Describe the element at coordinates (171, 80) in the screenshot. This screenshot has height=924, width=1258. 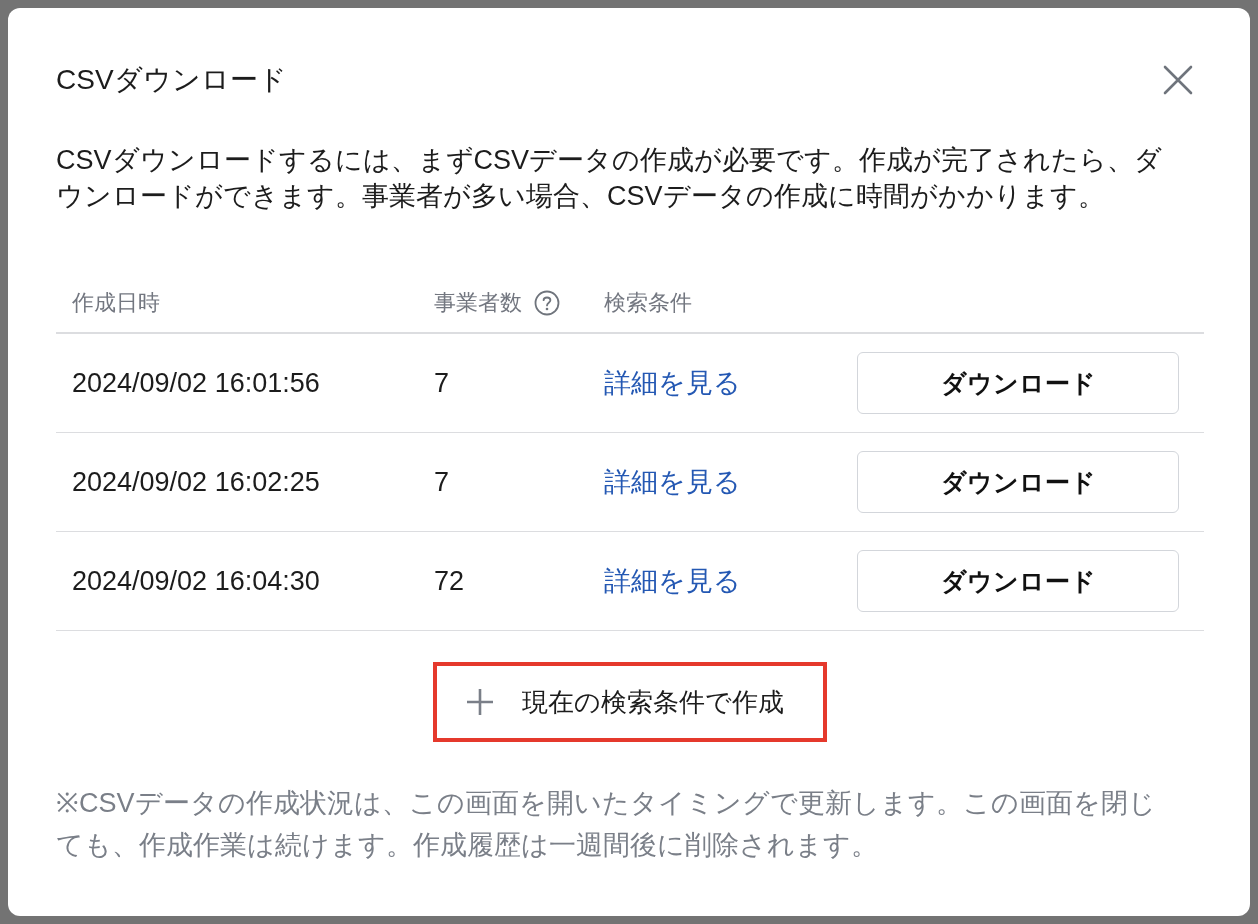
I see `dialog-title: CSVダウンロード` at that location.